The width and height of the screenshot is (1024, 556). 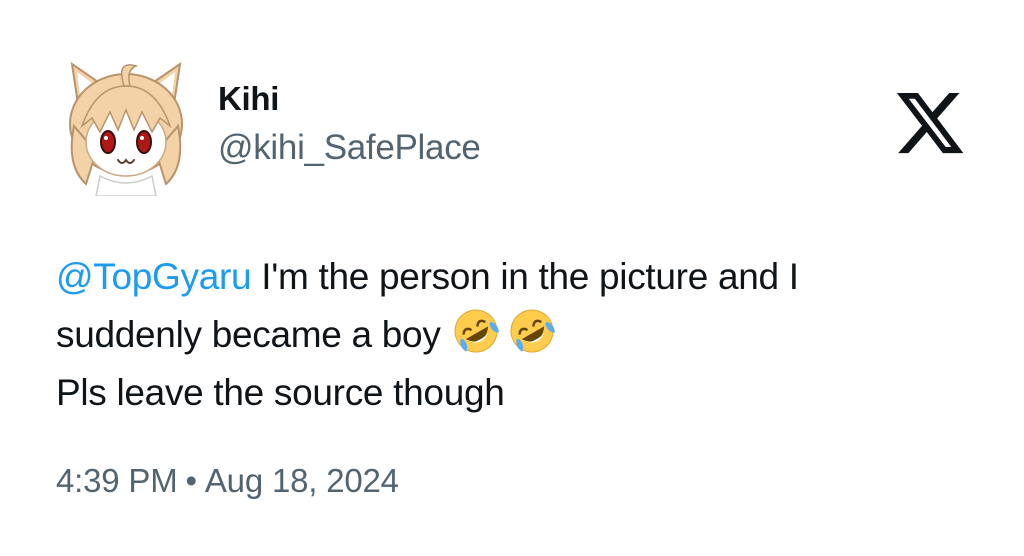 What do you see at coordinates (525, 276) in the screenshot?
I see `tweet-line-1-text: I'm the person in the picture and I` at bounding box center [525, 276].